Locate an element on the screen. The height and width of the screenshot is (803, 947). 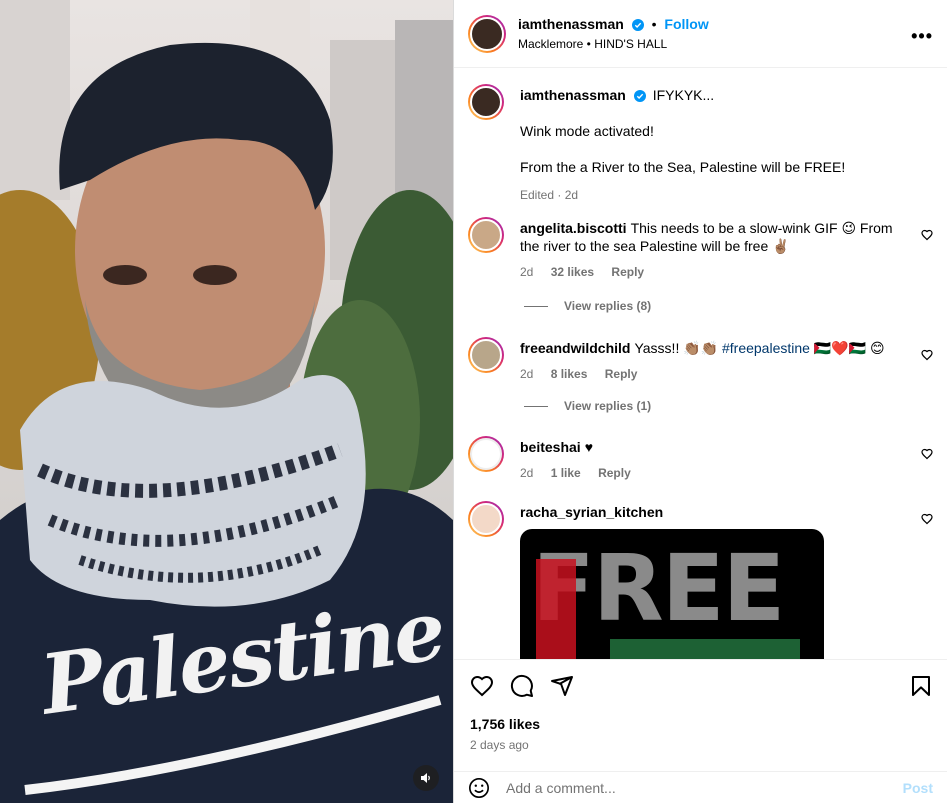
comment-meta: 2d 32 likes Reply is located at coordinates (713, 272).